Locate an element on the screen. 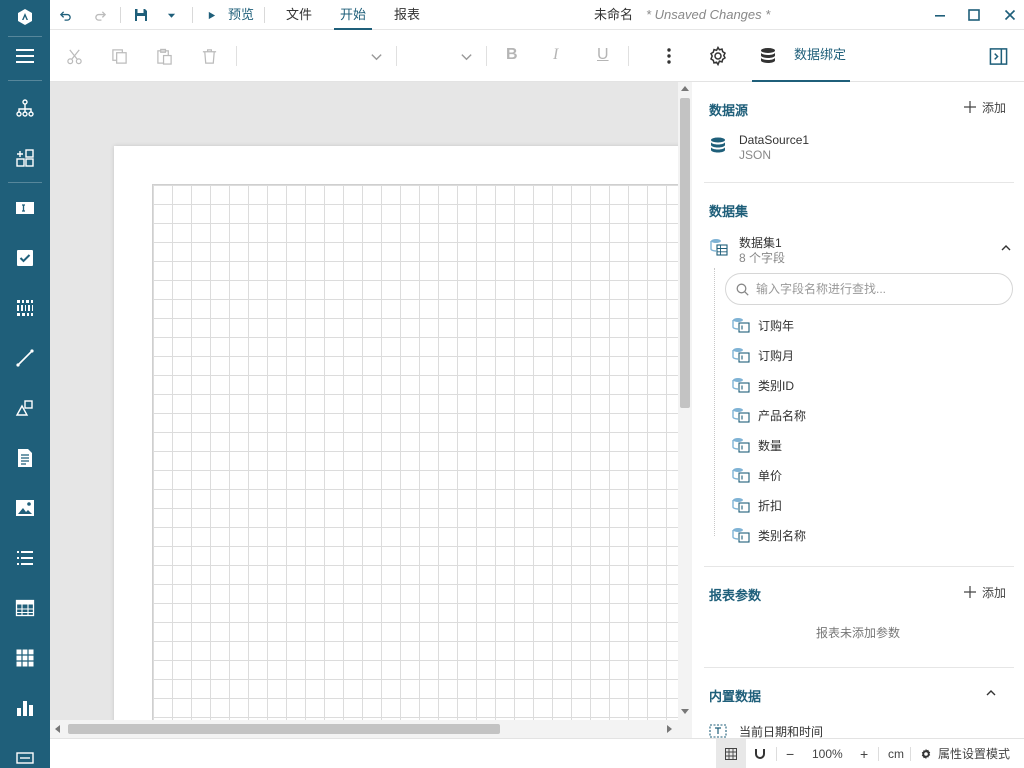 This screenshot has height=768, width=1024. field-search-input is located at coordinates (878, 289).